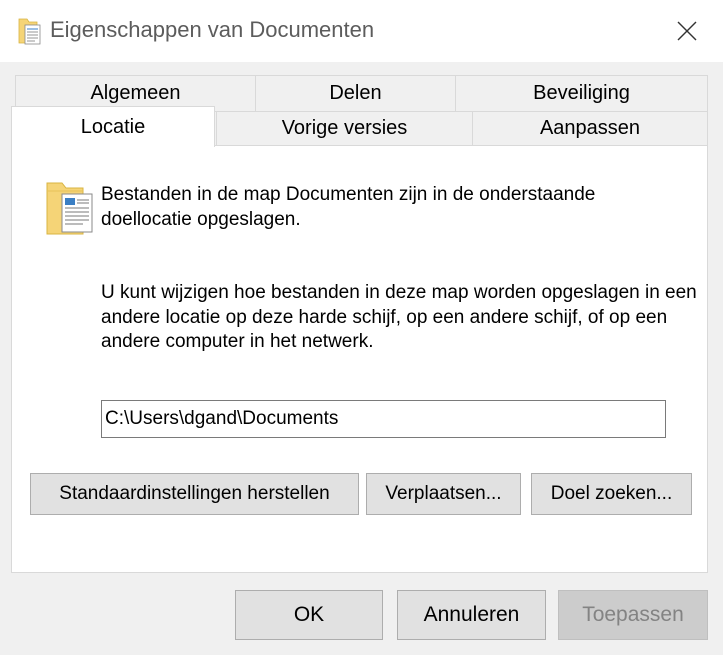 Image resolution: width=723 pixels, height=655 pixels. What do you see at coordinates (590, 128) in the screenshot?
I see `tab-aanpassen: Aanpassen` at bounding box center [590, 128].